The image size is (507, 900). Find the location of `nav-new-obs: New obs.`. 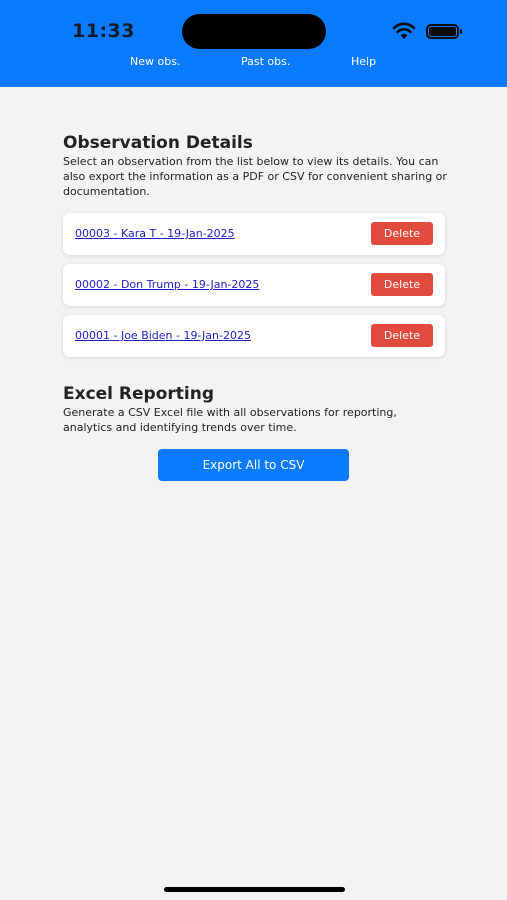

nav-new-obs: New obs. is located at coordinates (155, 61).